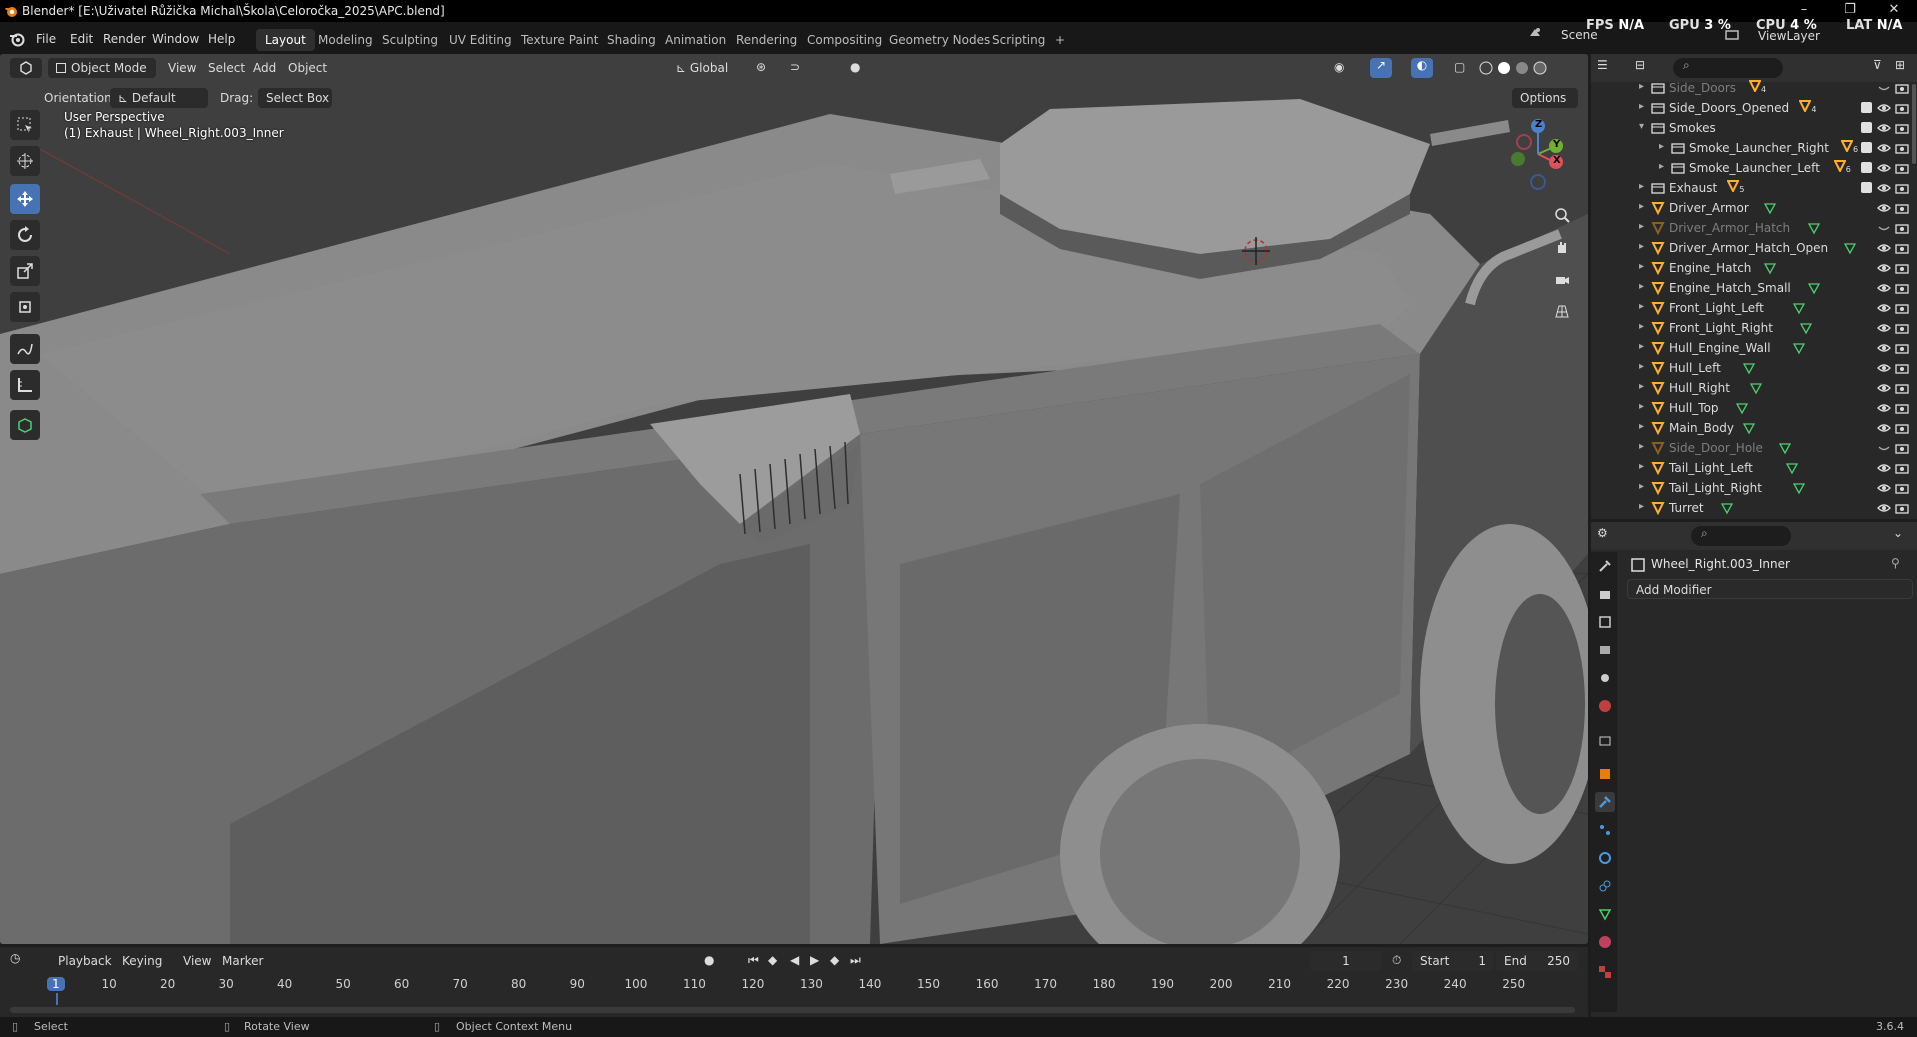 The height and width of the screenshot is (1037, 1917). What do you see at coordinates (46, 39) in the screenshot?
I see `menu-file: File` at bounding box center [46, 39].